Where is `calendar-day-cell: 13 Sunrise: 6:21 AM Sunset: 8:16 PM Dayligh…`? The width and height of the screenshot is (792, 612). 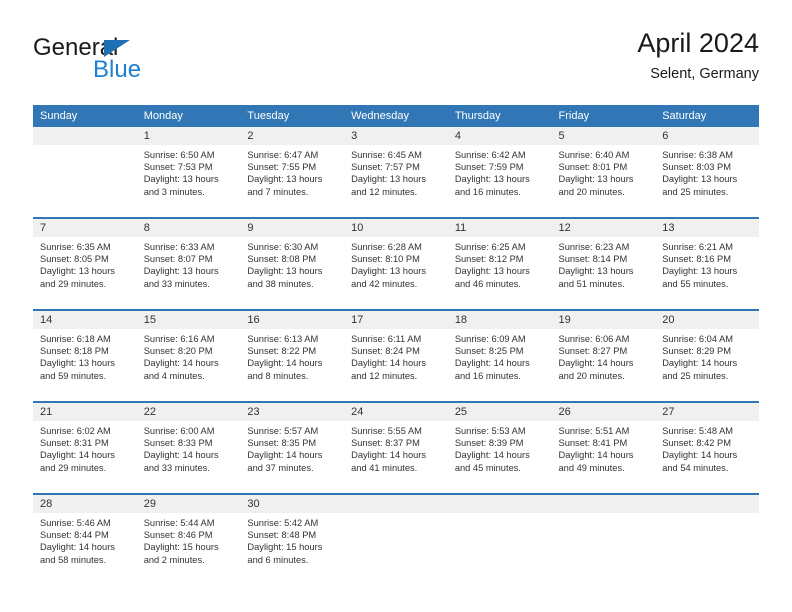 calendar-day-cell: 13 Sunrise: 6:21 AM Sunset: 8:16 PM Dayligh… is located at coordinates (707, 263).